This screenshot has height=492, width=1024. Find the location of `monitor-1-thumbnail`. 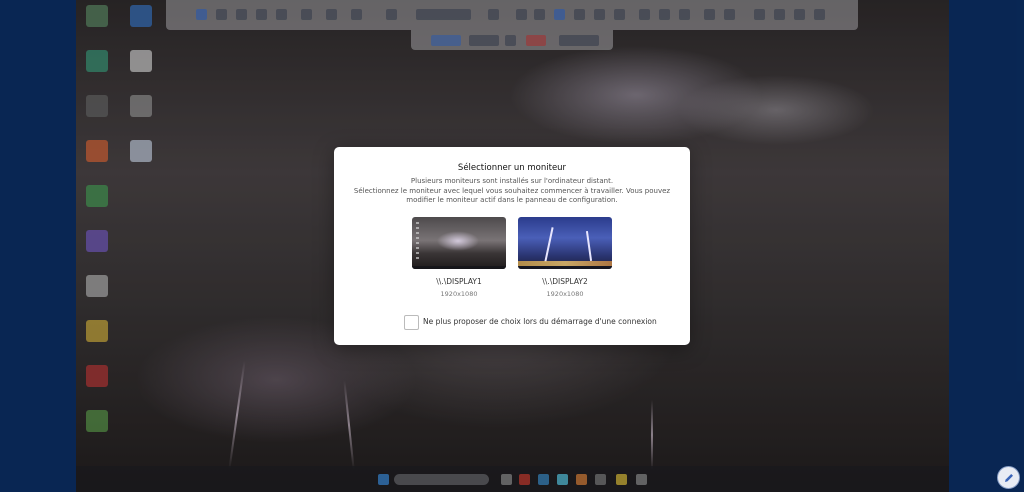

monitor-1-thumbnail is located at coordinates (459, 243).